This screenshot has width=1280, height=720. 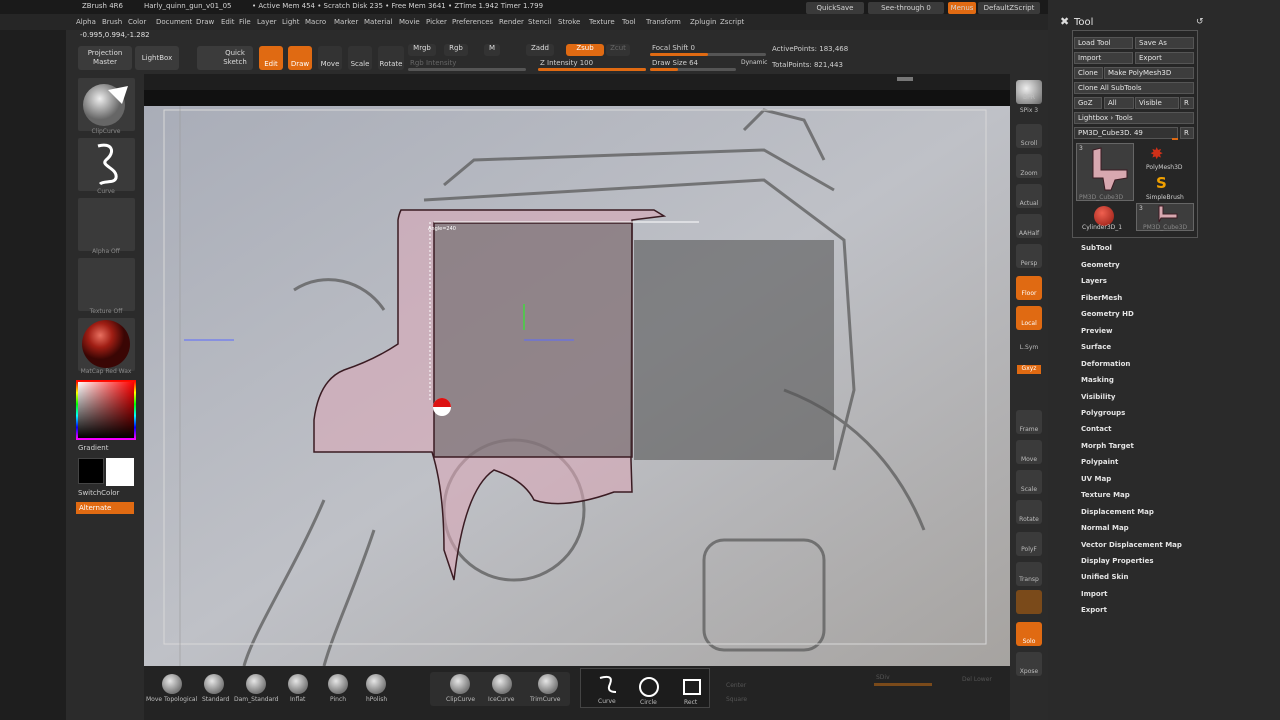 What do you see at coordinates (225, 58) in the screenshot?
I see `quick-sketch-button: Quick Sketch` at bounding box center [225, 58].